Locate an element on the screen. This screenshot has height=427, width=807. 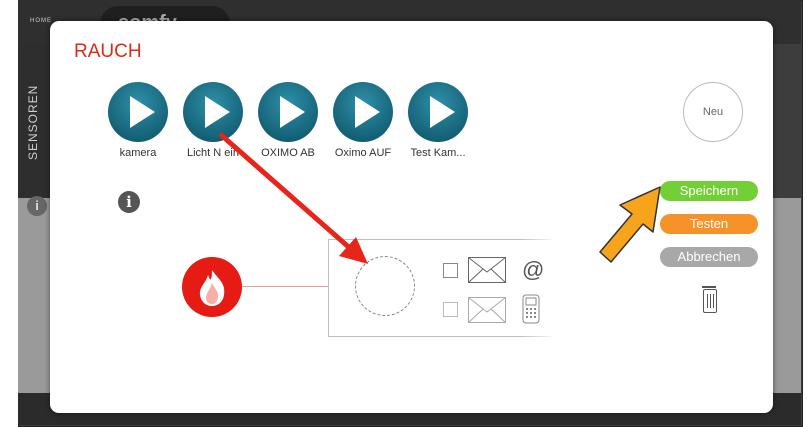
orange-pointer-arrow is located at coordinates (630, 224).